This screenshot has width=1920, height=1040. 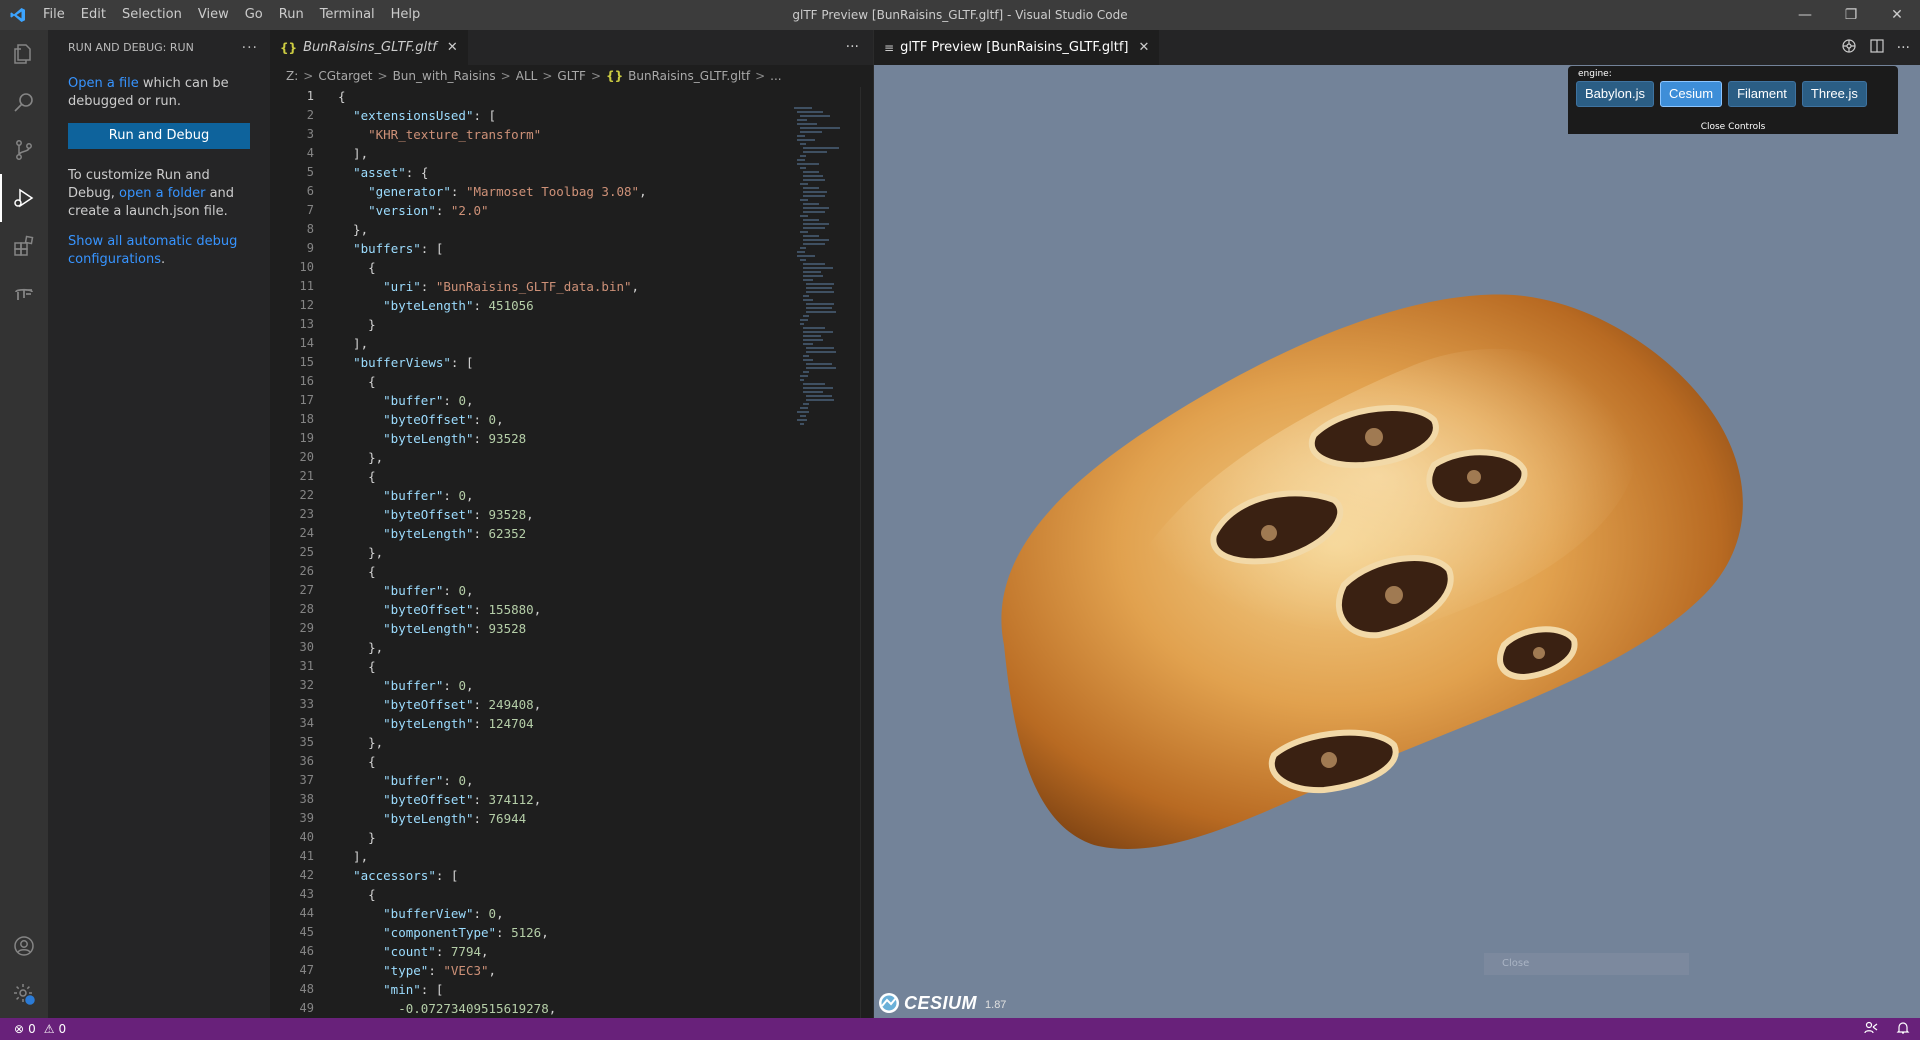 What do you see at coordinates (213, 15) in the screenshot?
I see `menu-view: View` at bounding box center [213, 15].